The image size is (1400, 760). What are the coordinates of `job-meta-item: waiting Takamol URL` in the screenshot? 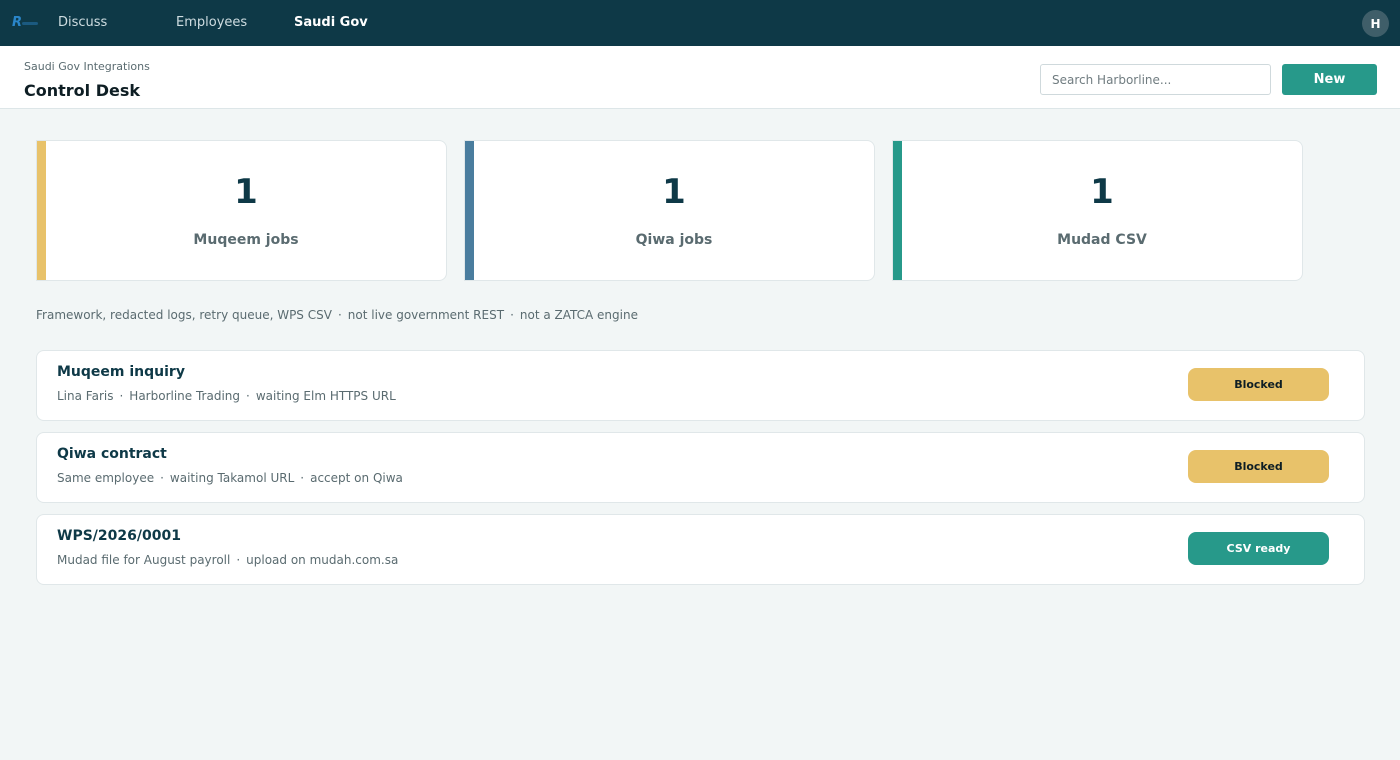 It's located at (232, 478).